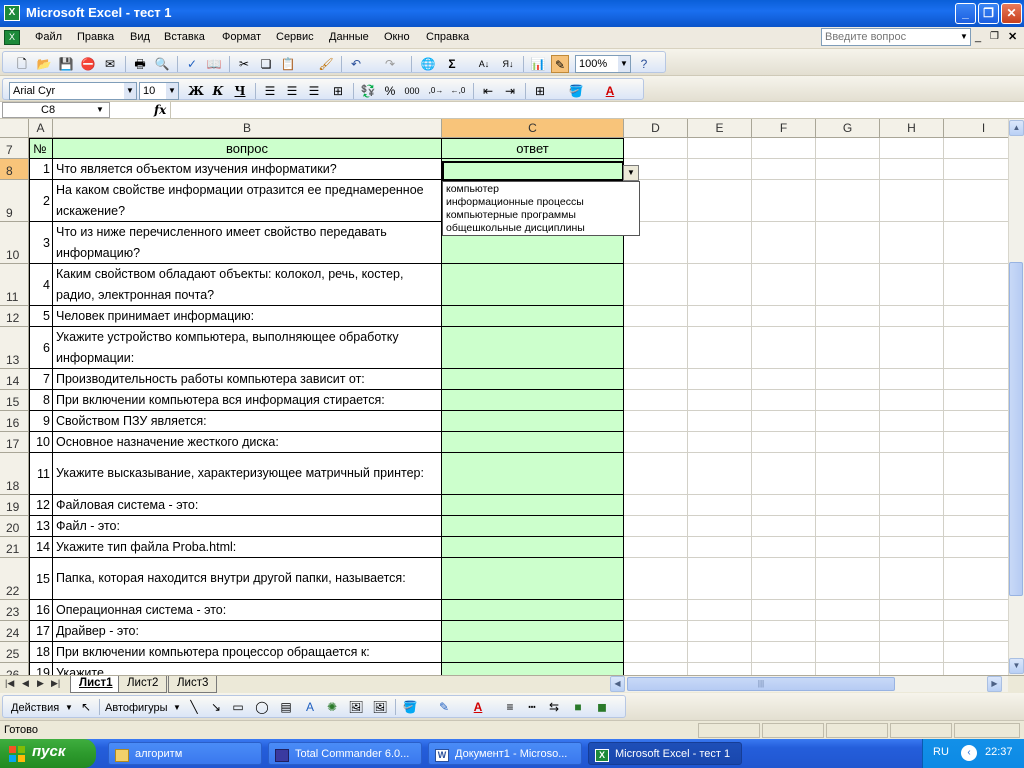 This screenshot has width=1024, height=768. I want to click on question-number-cell: 3, so click(41, 243).